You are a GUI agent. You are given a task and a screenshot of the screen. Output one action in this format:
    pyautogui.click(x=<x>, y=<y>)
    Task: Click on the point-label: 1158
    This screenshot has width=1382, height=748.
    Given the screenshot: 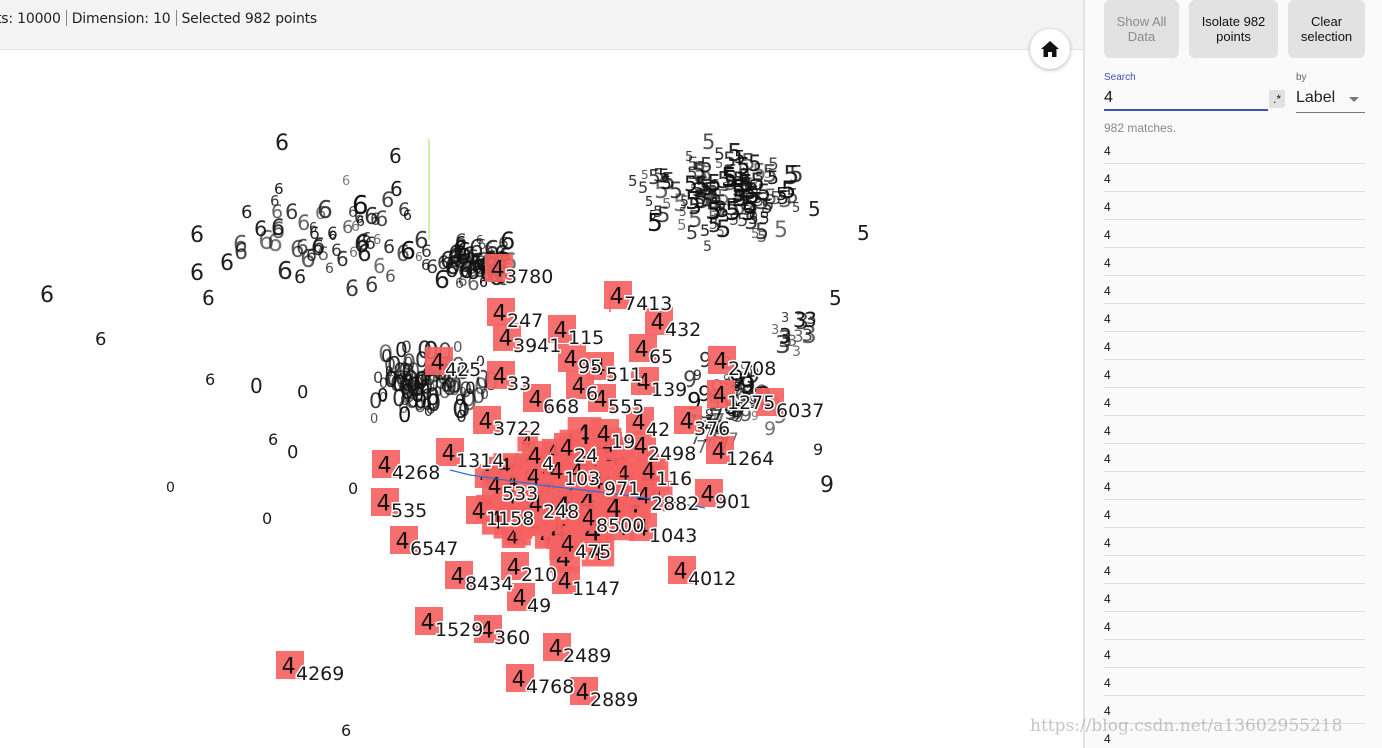 What is the action you would take?
    pyautogui.click(x=510, y=519)
    